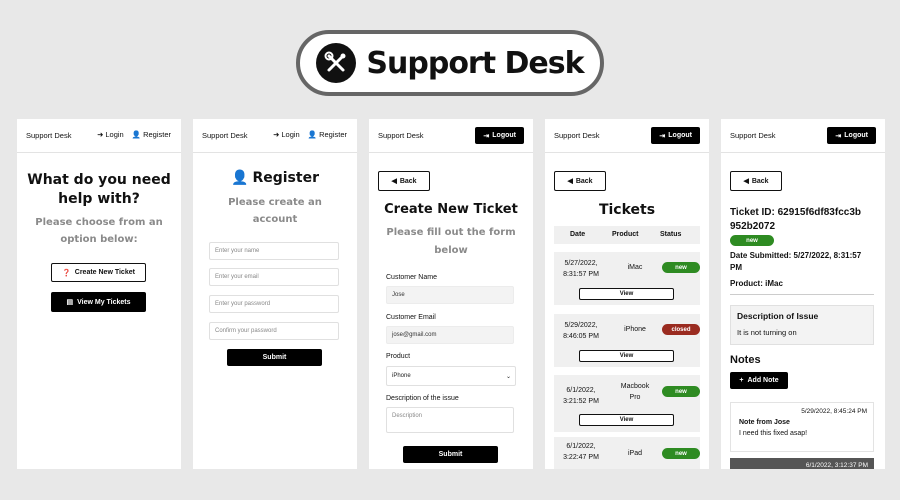  What do you see at coordinates (581, 452) in the screenshot?
I see `ticket-date: 6/1/2022, 3:22:47 PM` at bounding box center [581, 452].